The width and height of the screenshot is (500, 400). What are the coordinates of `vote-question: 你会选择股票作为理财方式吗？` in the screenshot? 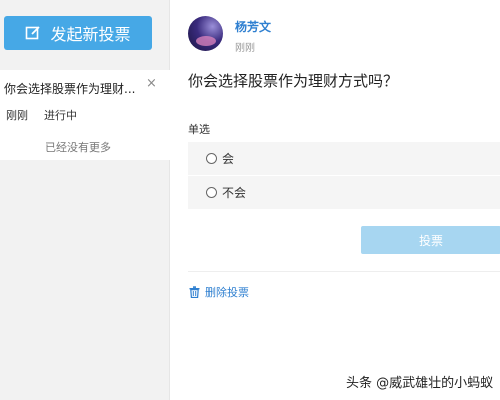 It's located at (293, 81).